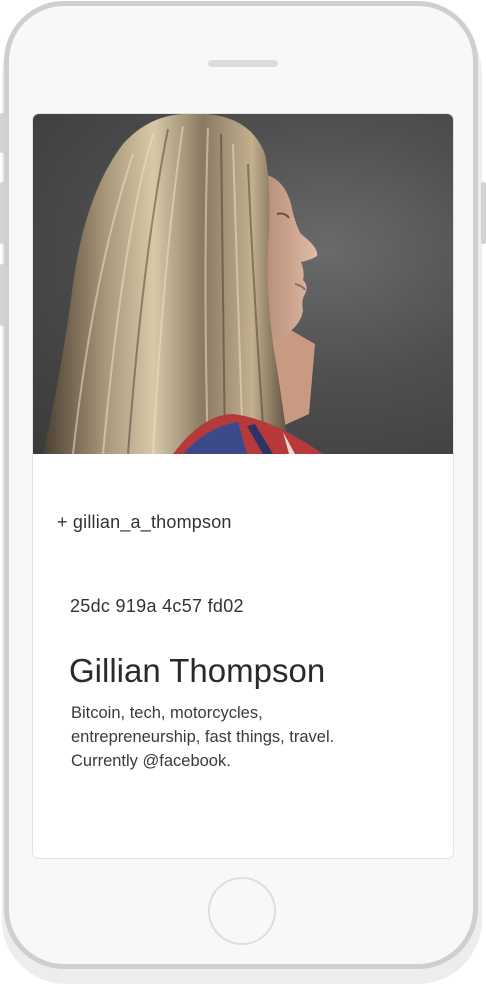 This screenshot has width=486, height=987. Describe the element at coordinates (197, 670) in the screenshot. I see `profile-name: Gillian Thompson` at that location.